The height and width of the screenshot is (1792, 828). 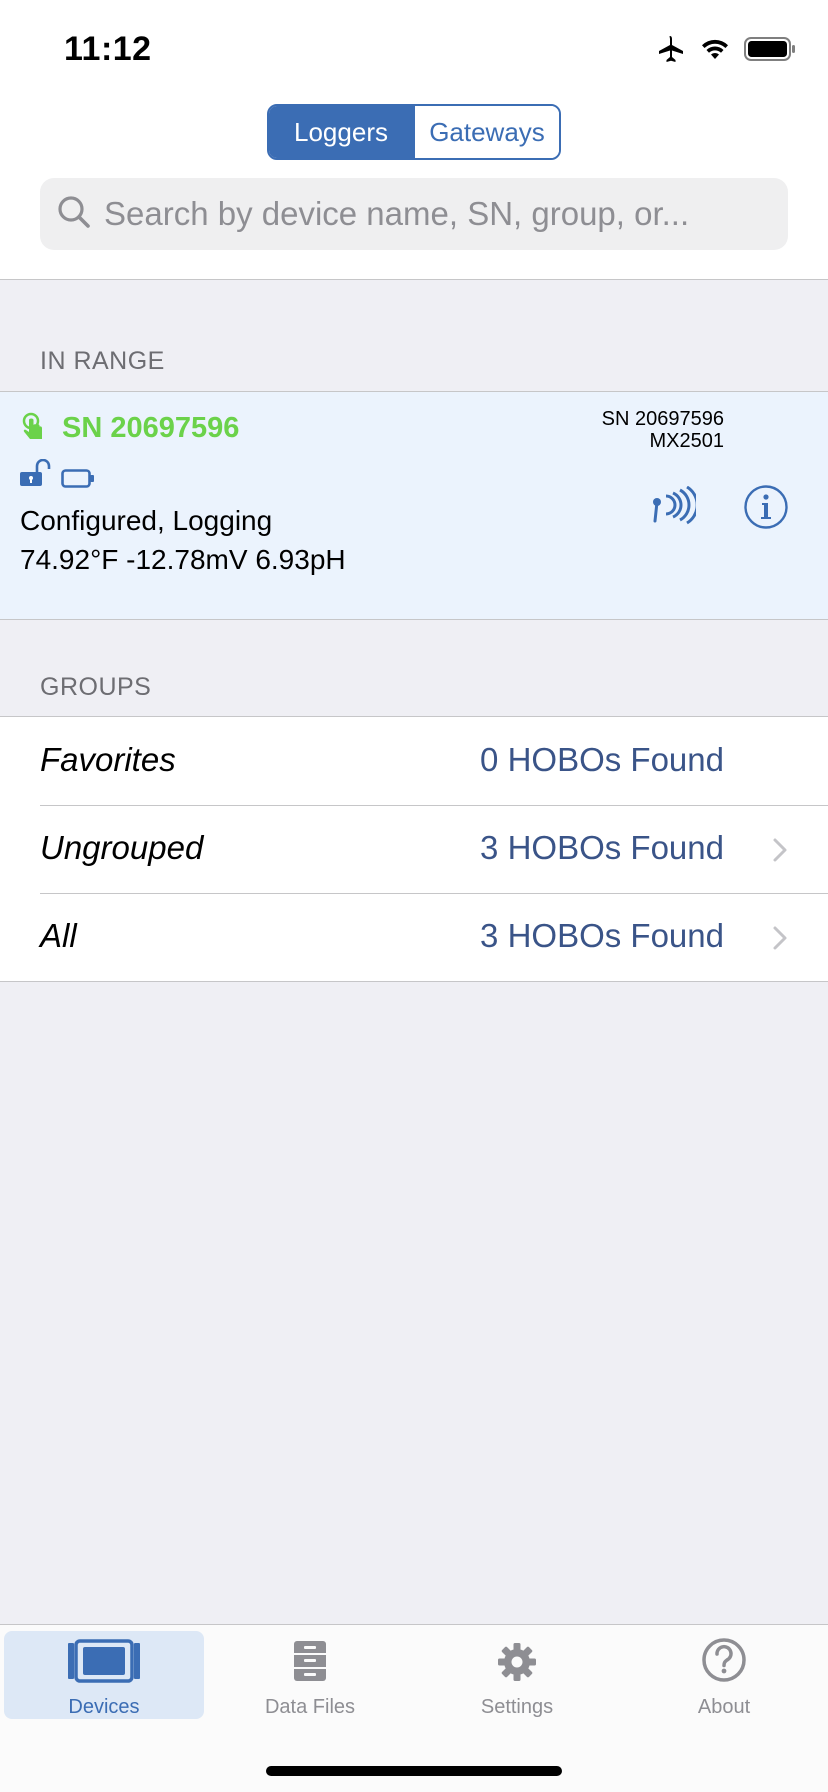 I want to click on device-type-segmented-control: Loggers Gateways, so click(x=414, y=132).